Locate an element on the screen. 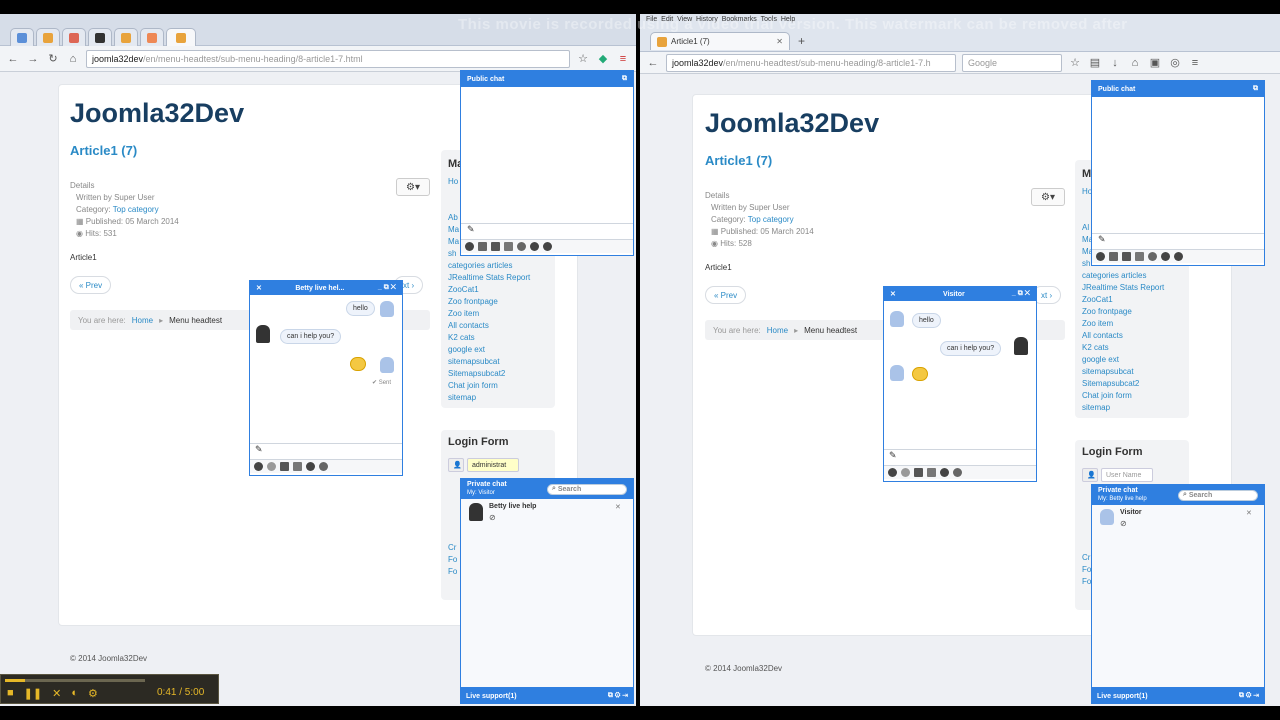 The image size is (1280, 720). breadcrumb-home: Home is located at coordinates (777, 330).